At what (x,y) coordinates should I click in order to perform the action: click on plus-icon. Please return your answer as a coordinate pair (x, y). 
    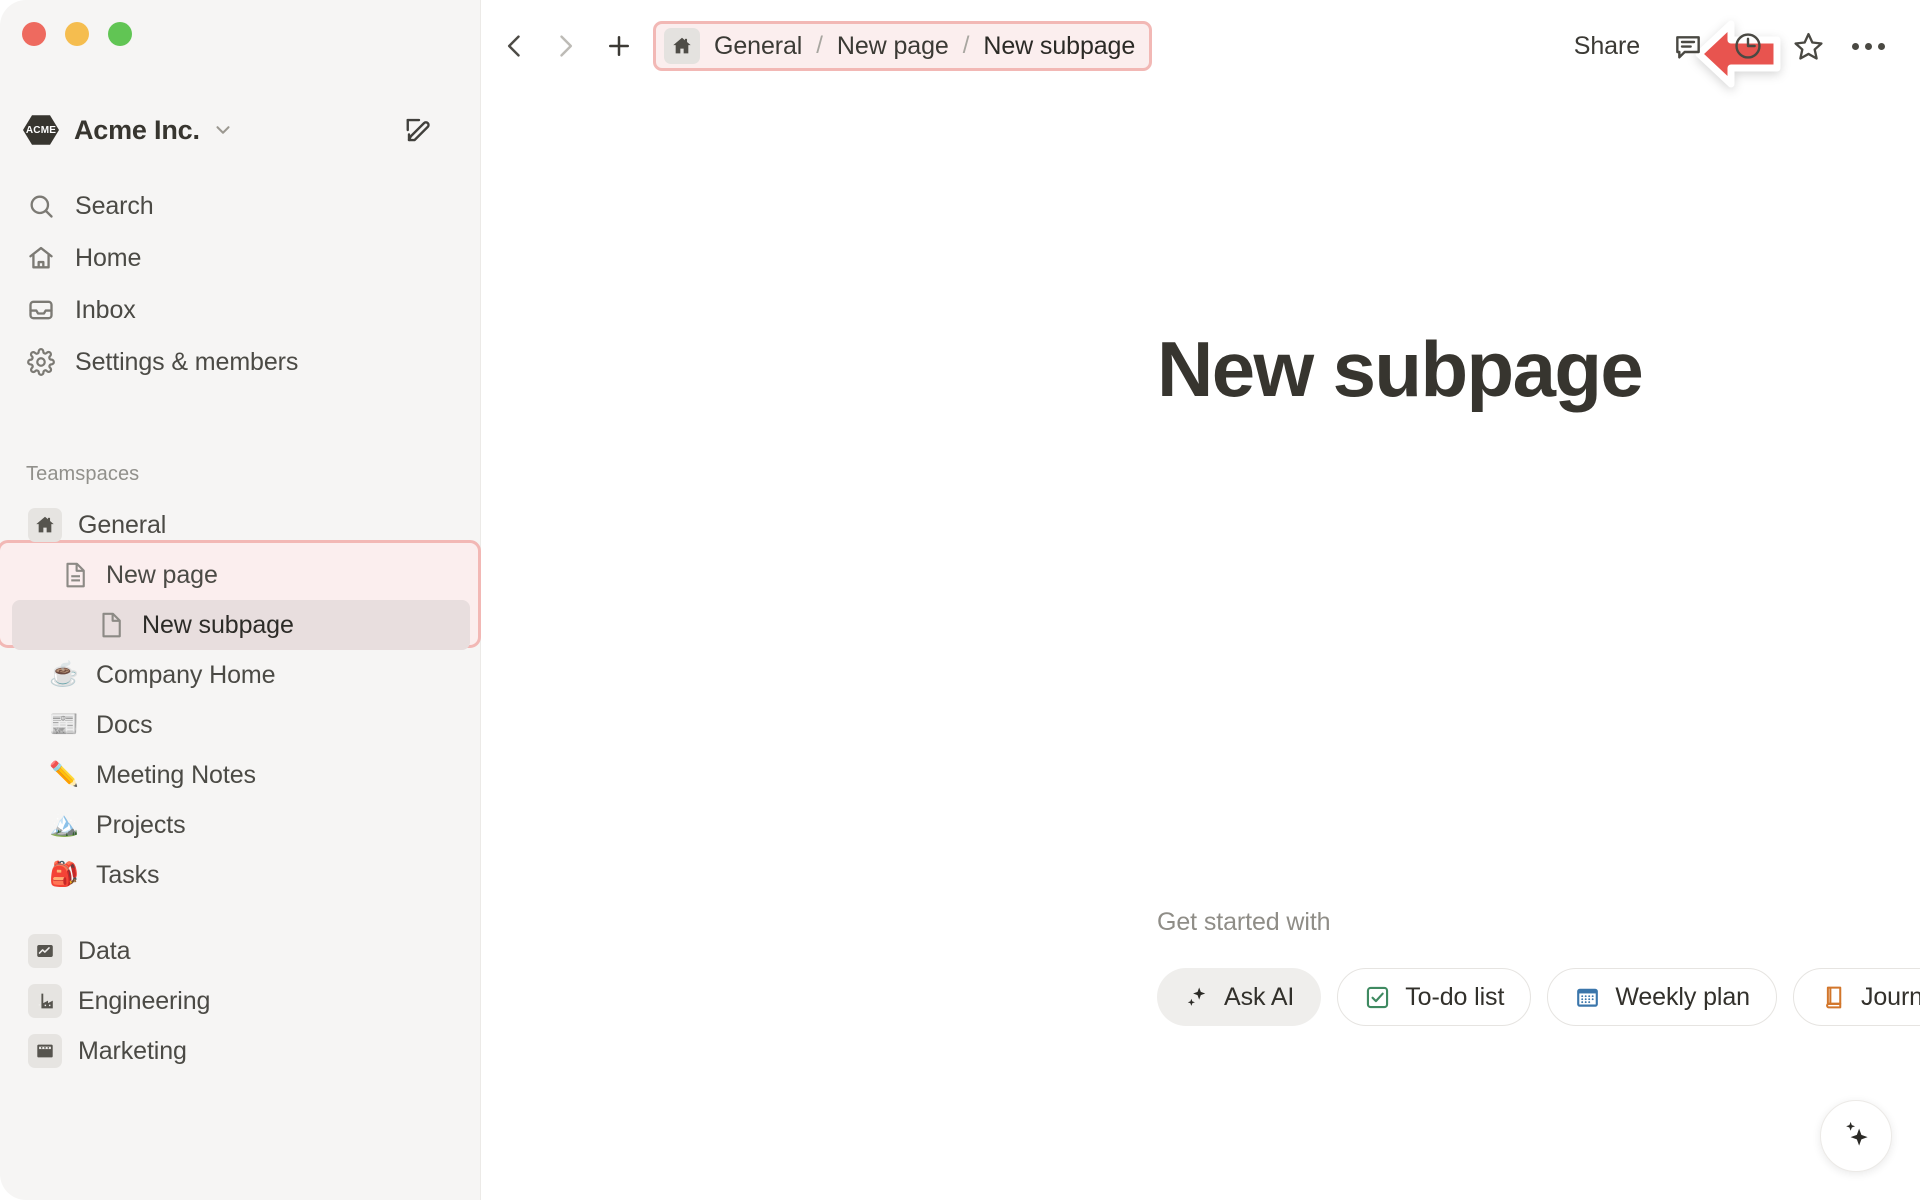
    Looking at the image, I should click on (619, 46).